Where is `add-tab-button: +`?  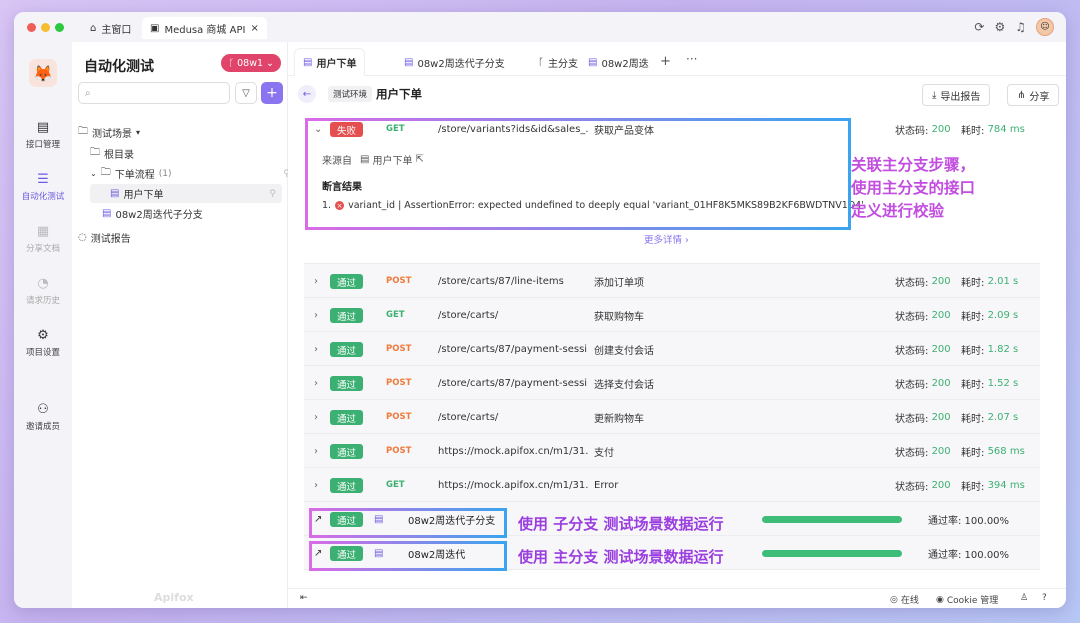
add-tab-button: + is located at coordinates (665, 61).